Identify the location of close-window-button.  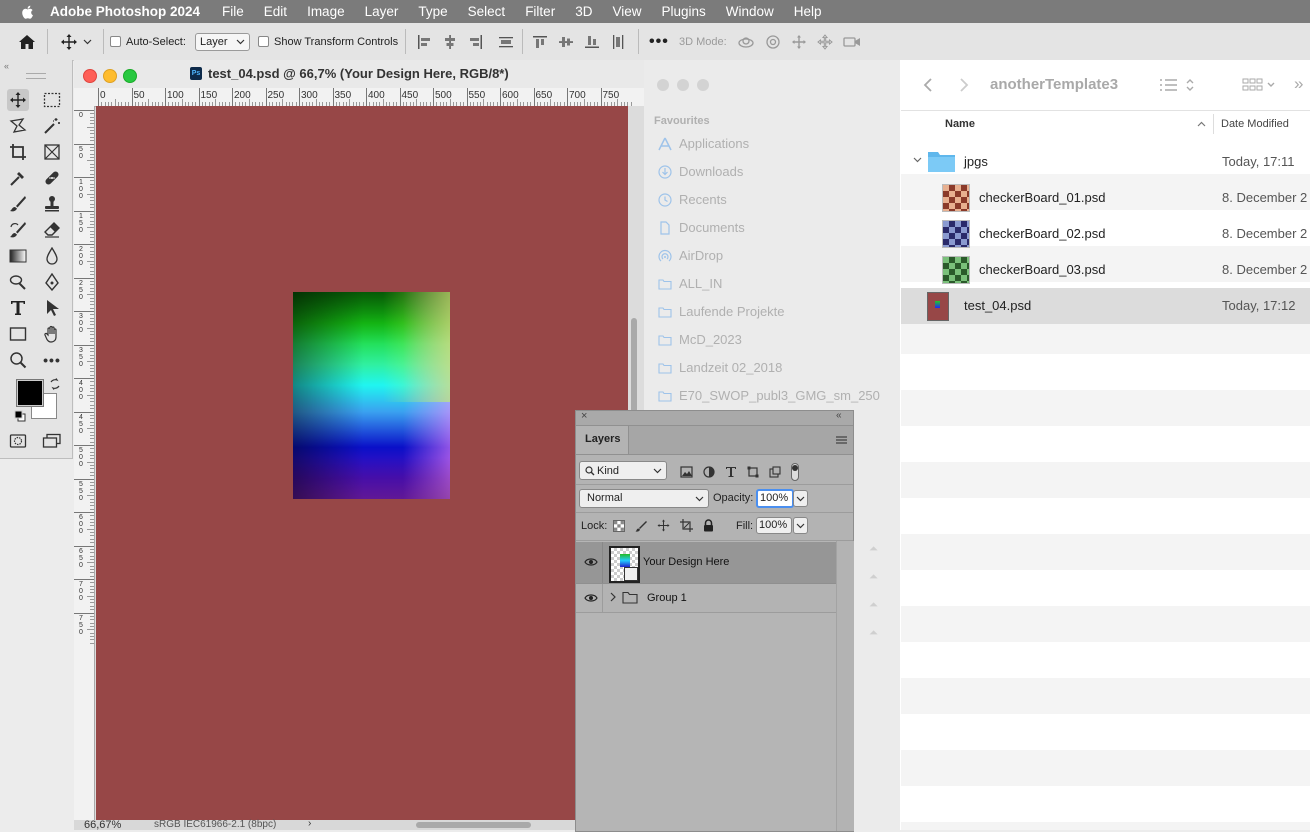
(90, 76).